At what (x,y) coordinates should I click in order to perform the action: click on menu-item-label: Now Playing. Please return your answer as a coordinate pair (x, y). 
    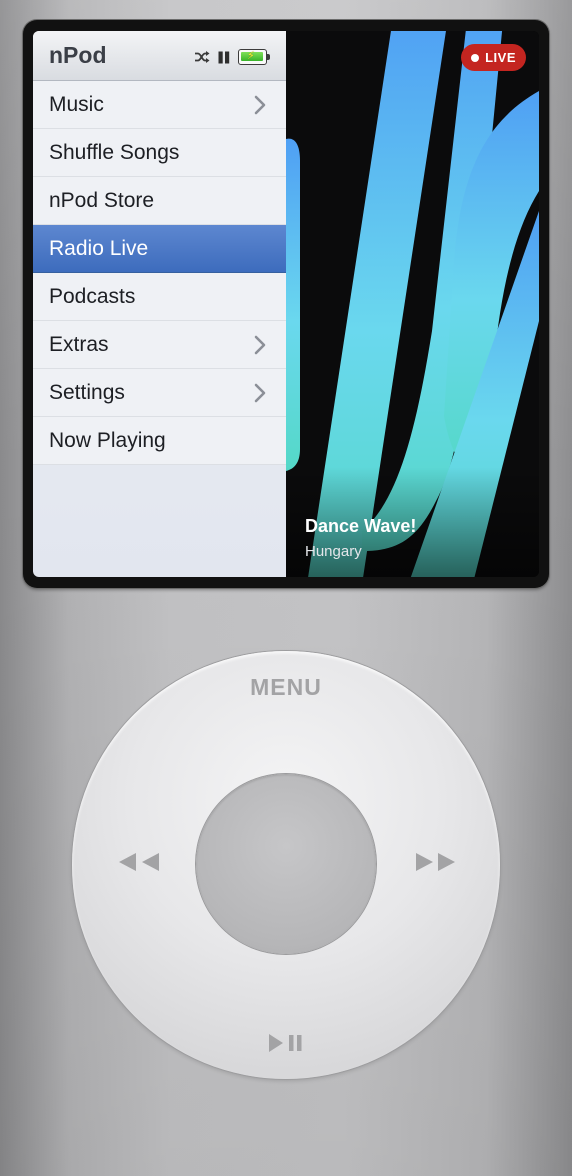
    Looking at the image, I should click on (107, 440).